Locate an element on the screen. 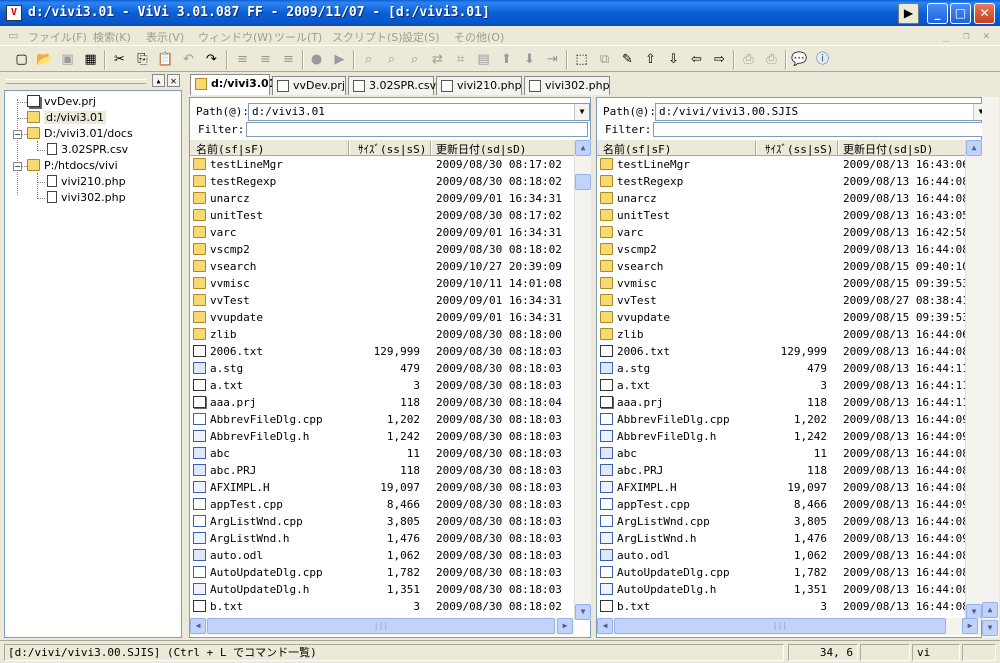 The height and width of the screenshot is (663, 1000). size-grip is located at coordinates (979, 652).